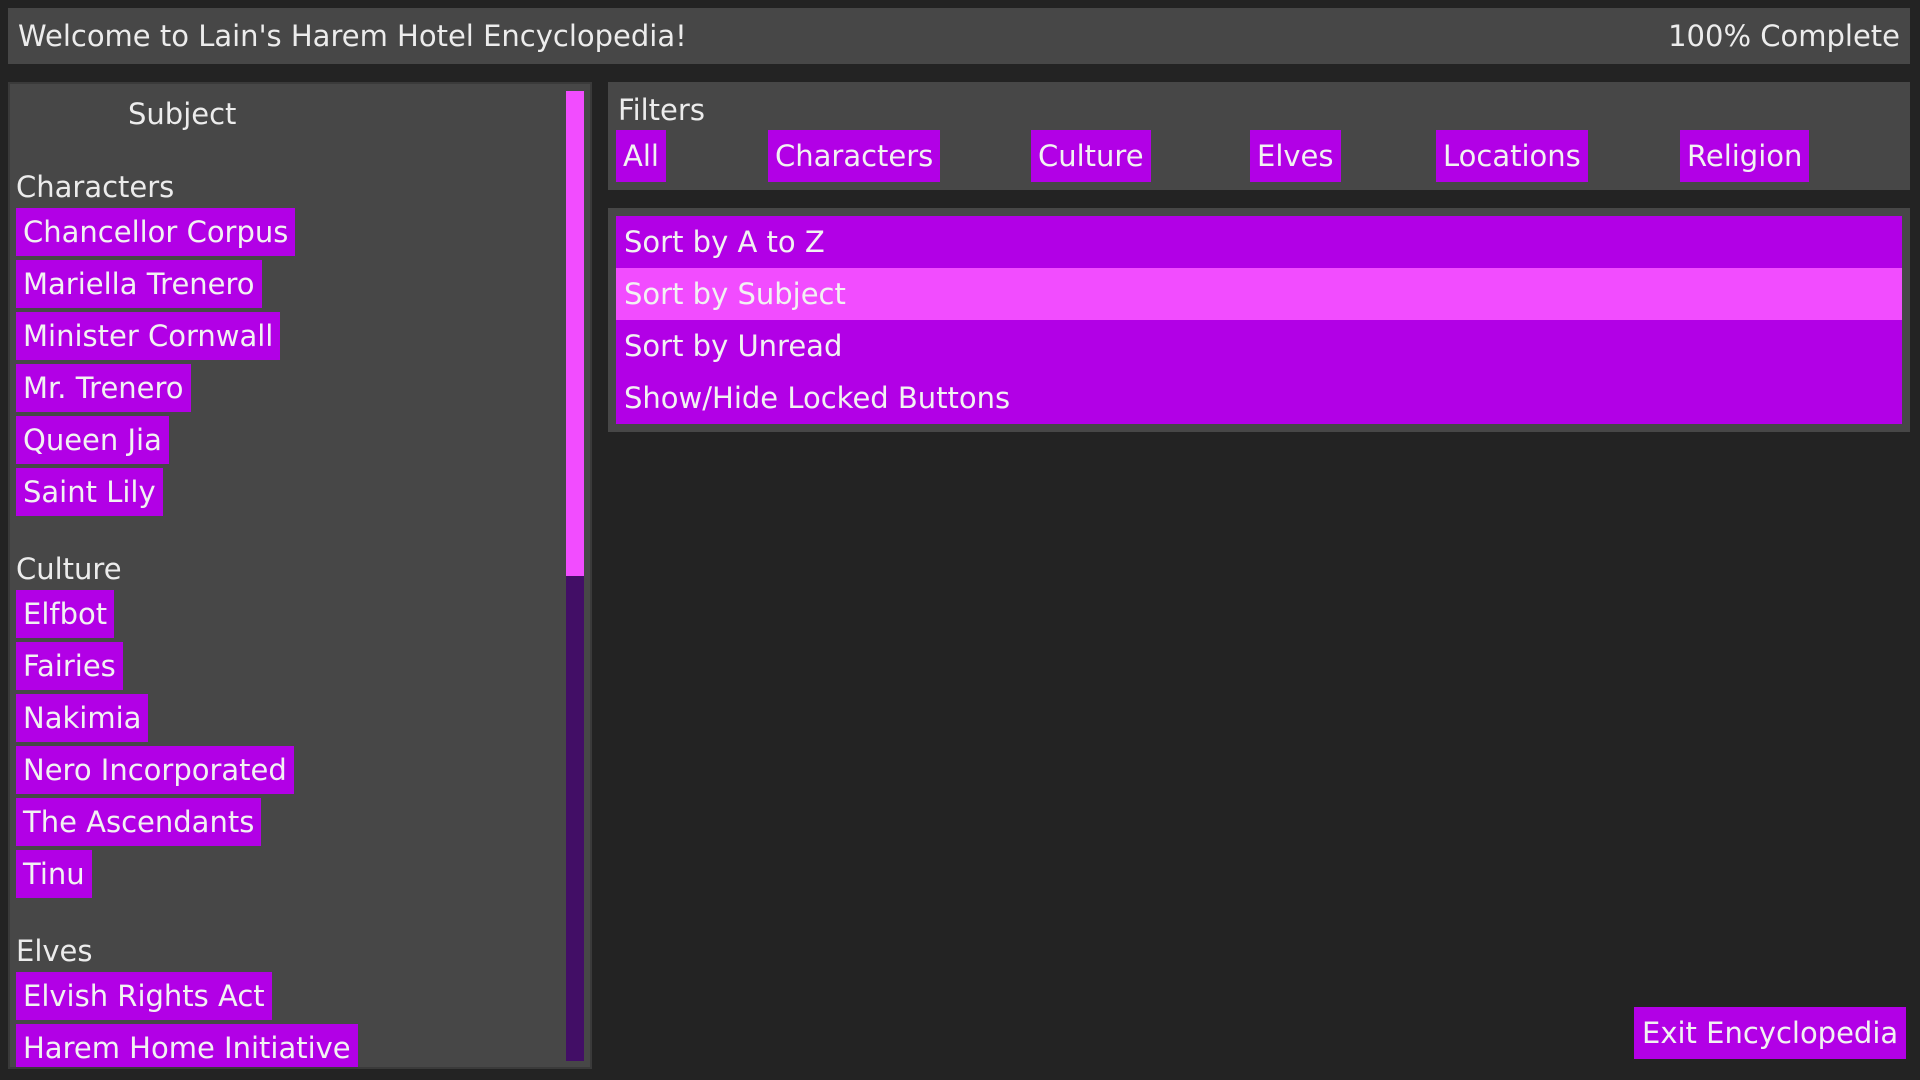 The height and width of the screenshot is (1080, 1920). I want to click on sort-a-to-z-button: Sort by A to Z, so click(1259, 242).